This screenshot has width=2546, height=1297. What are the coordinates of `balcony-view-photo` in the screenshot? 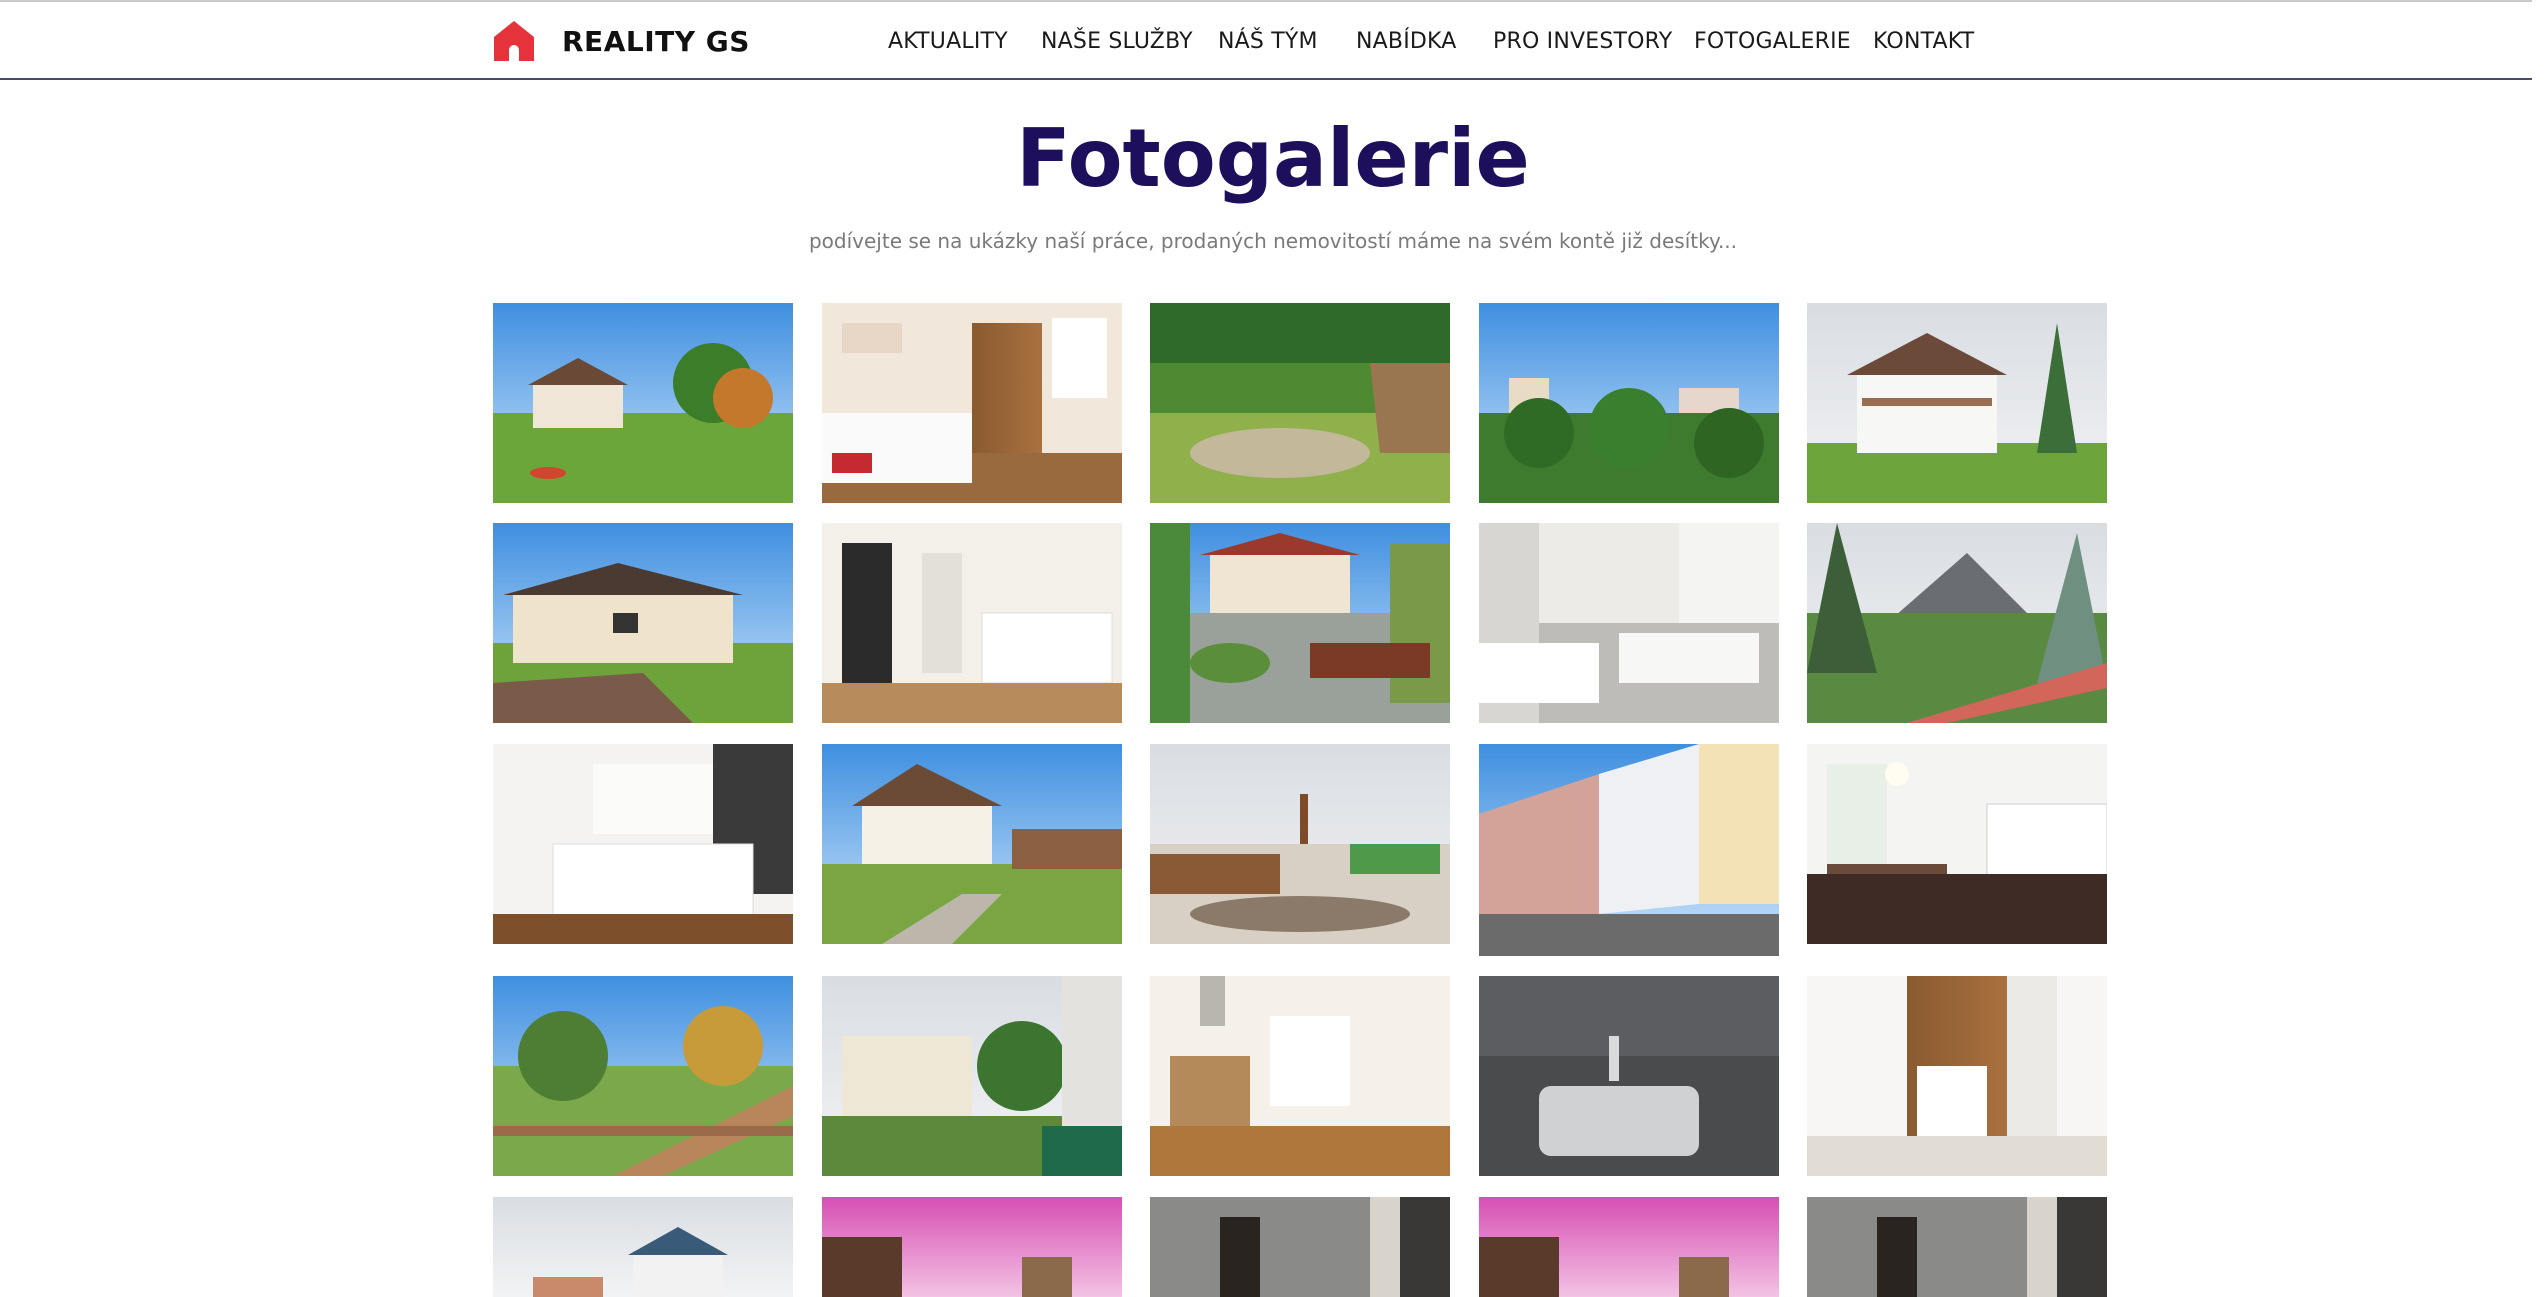 It's located at (1957, 623).